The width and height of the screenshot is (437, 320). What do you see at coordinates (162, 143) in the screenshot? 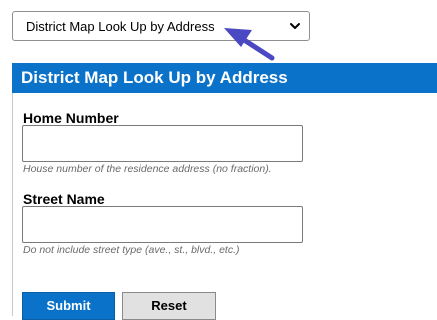
I see `home-number-field` at bounding box center [162, 143].